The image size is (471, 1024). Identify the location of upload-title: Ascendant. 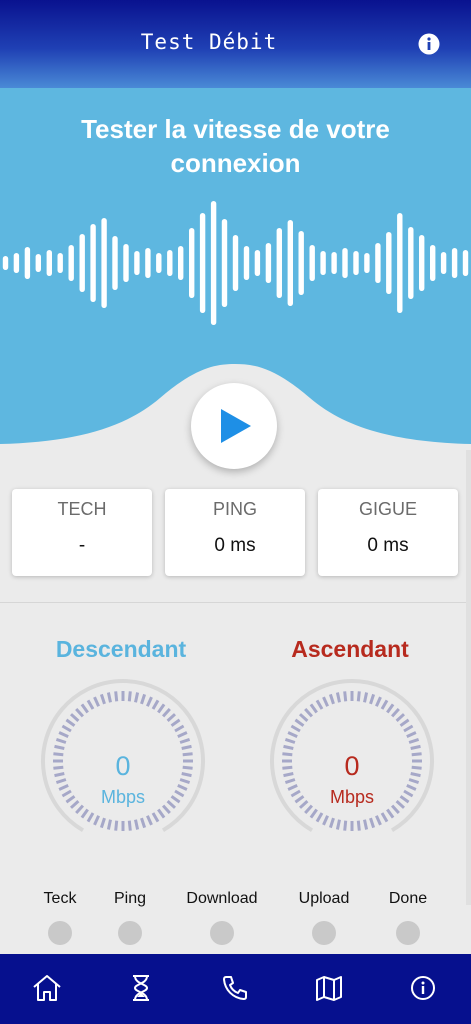
(350, 649).